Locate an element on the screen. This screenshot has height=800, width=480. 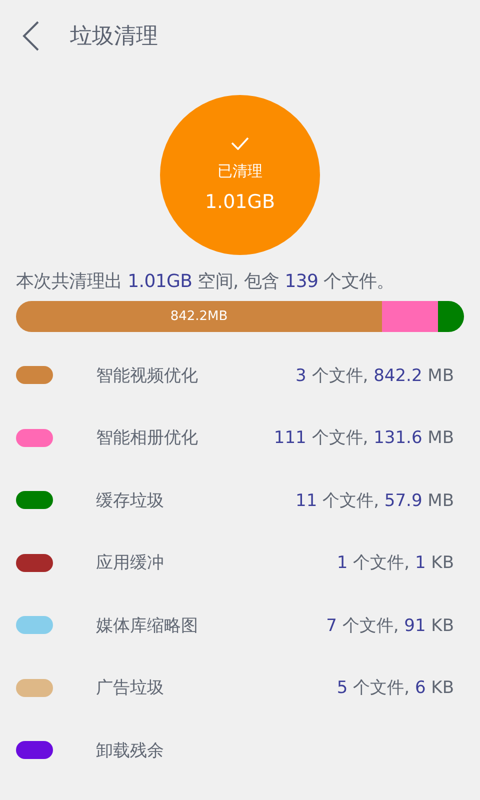
status-label: 已清理 is located at coordinates (240, 171).